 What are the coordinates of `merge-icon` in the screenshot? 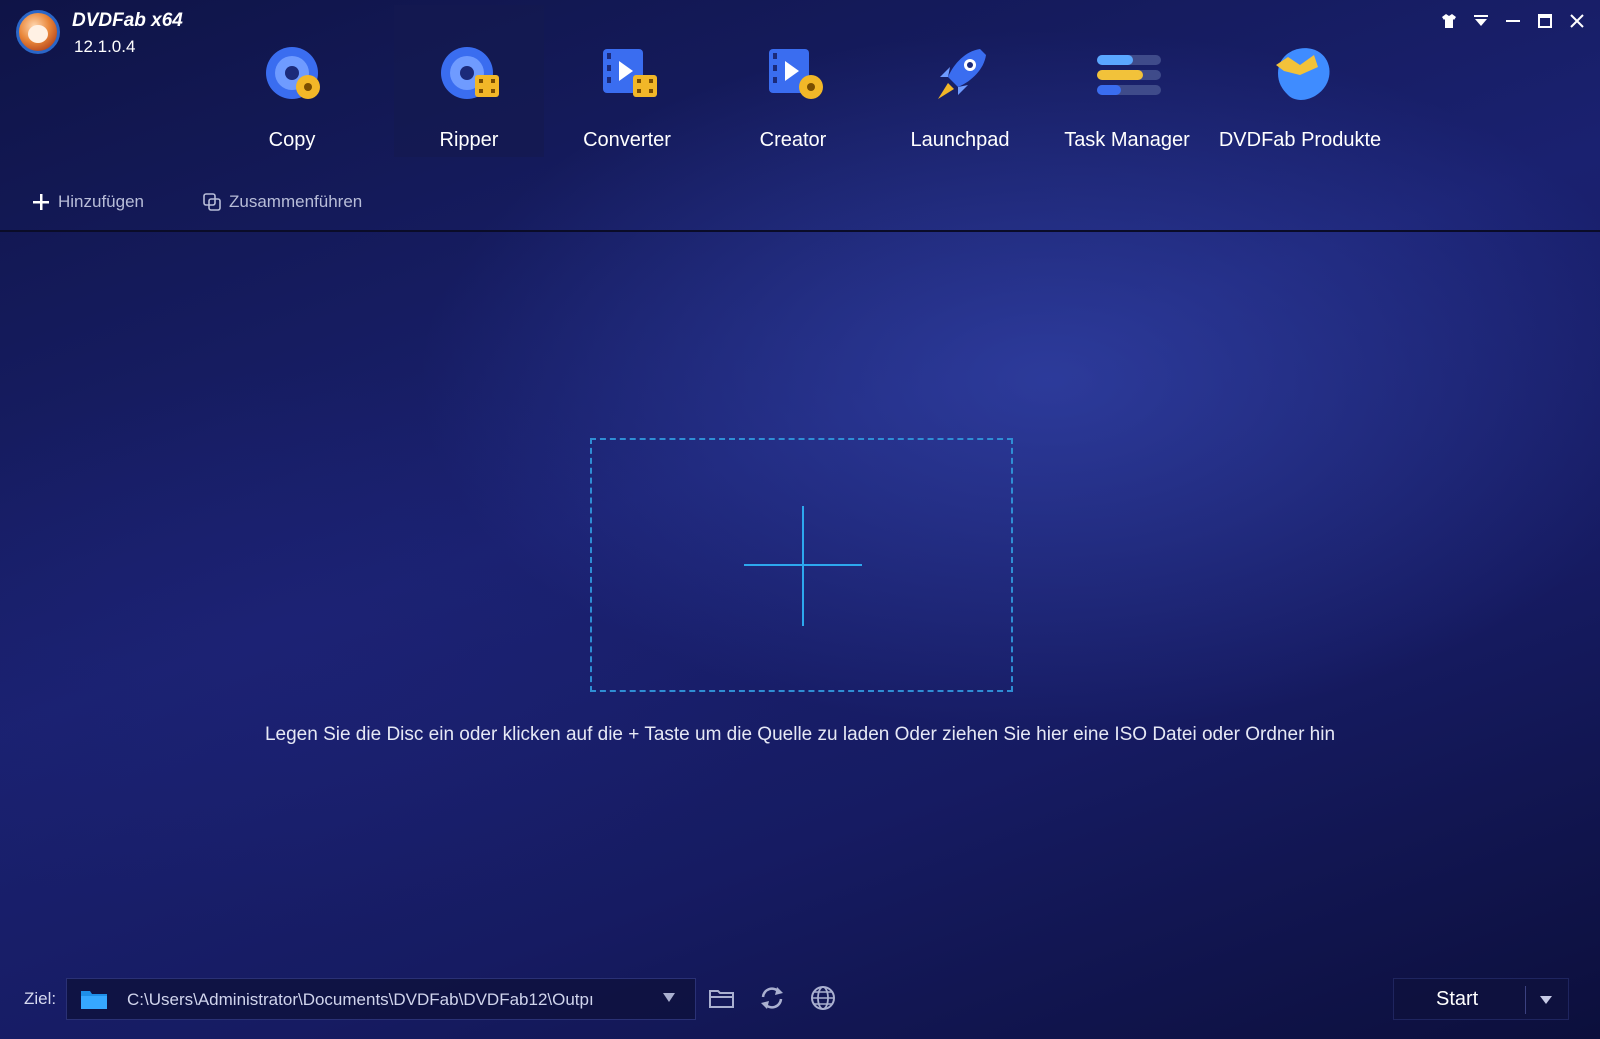 It's located at (212, 202).